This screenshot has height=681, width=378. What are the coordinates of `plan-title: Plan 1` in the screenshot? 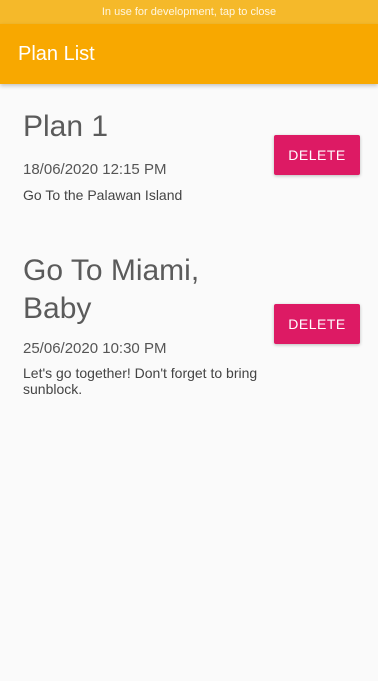 It's located at (66, 126).